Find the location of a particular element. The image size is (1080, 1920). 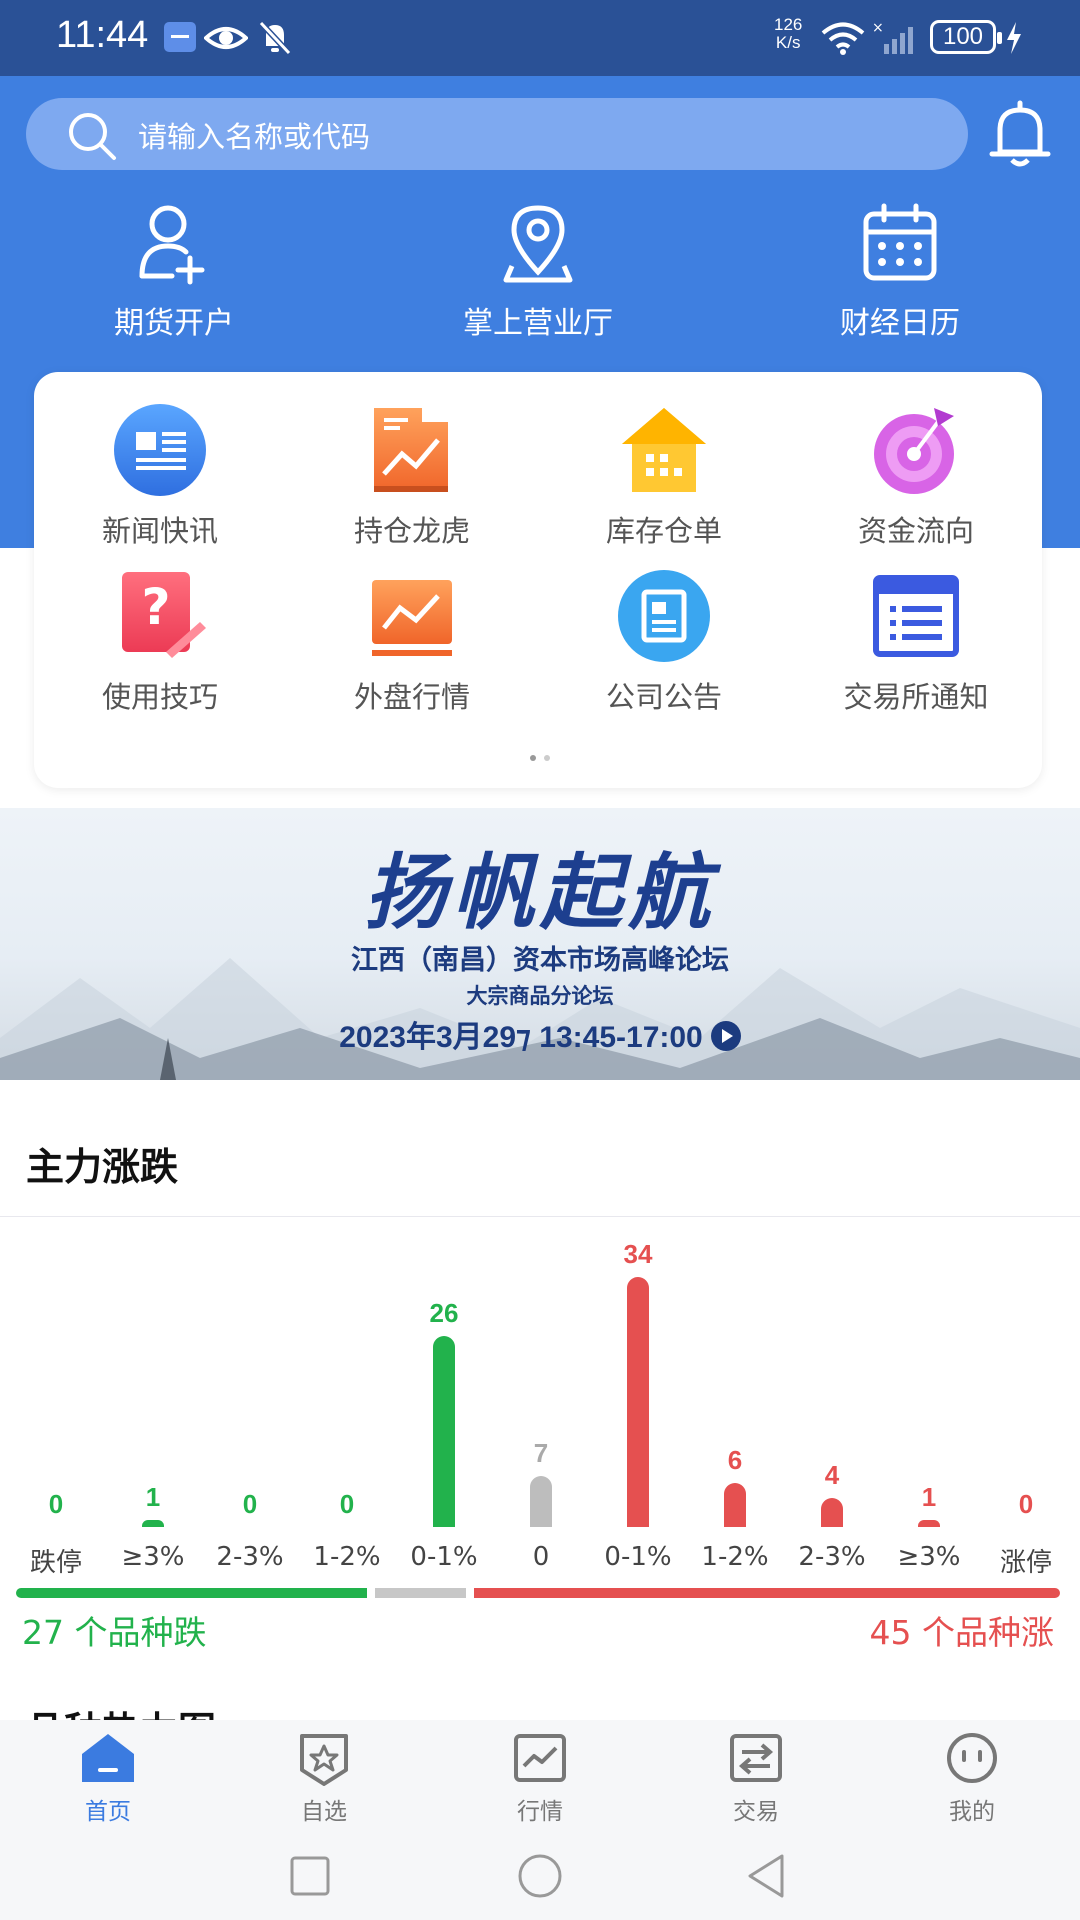

notice-list-icon is located at coordinates (916, 616).